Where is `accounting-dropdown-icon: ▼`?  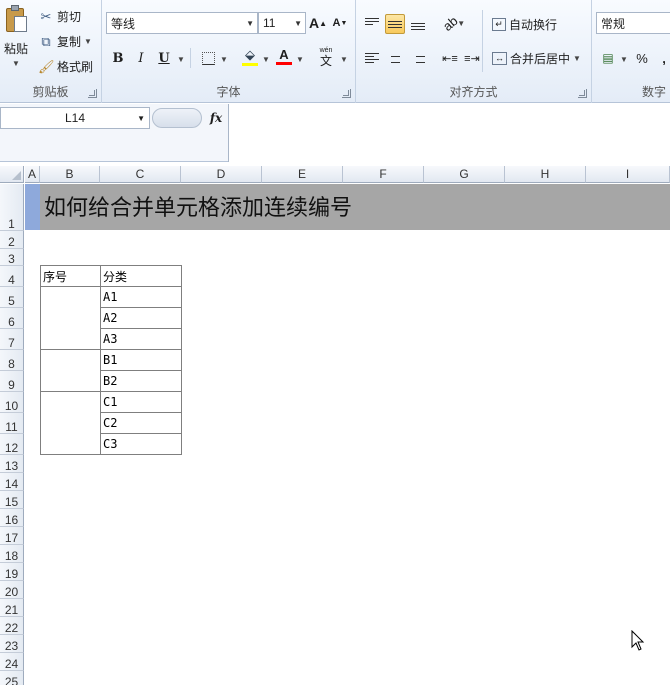
accounting-dropdown-icon: ▼ is located at coordinates (624, 59).